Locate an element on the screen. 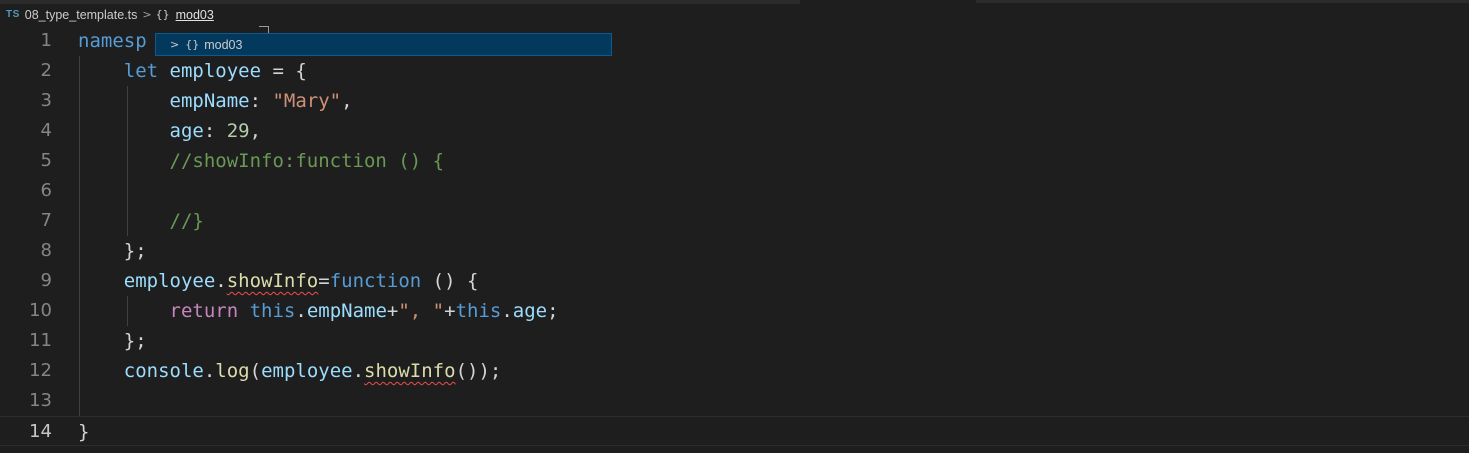  code-token: = { is located at coordinates (284, 71).